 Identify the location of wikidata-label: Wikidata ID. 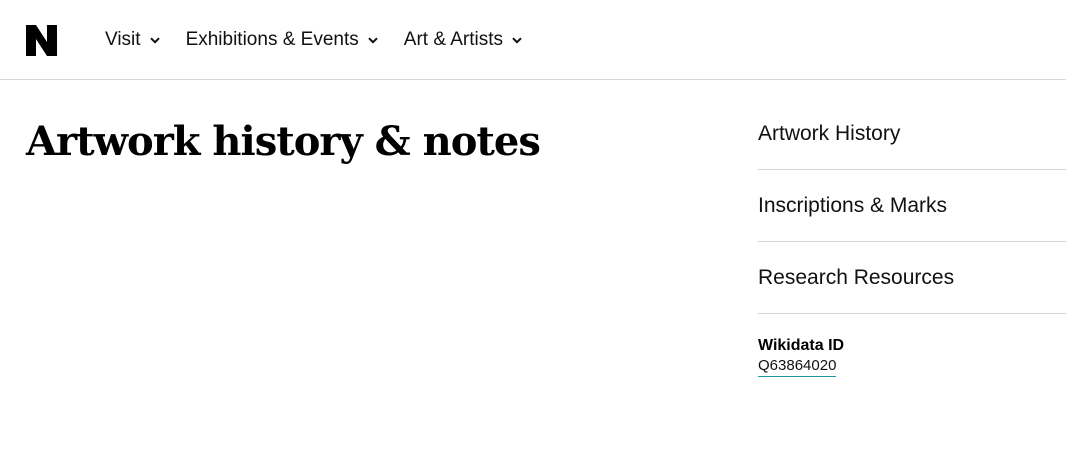
(801, 345).